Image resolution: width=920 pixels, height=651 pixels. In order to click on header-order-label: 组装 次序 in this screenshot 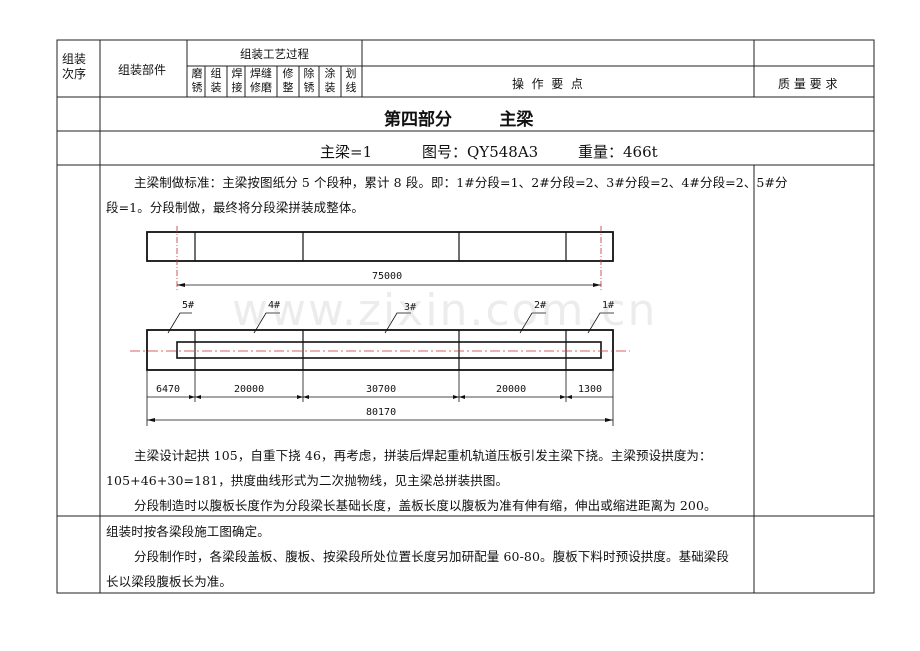, I will do `click(74, 66)`.